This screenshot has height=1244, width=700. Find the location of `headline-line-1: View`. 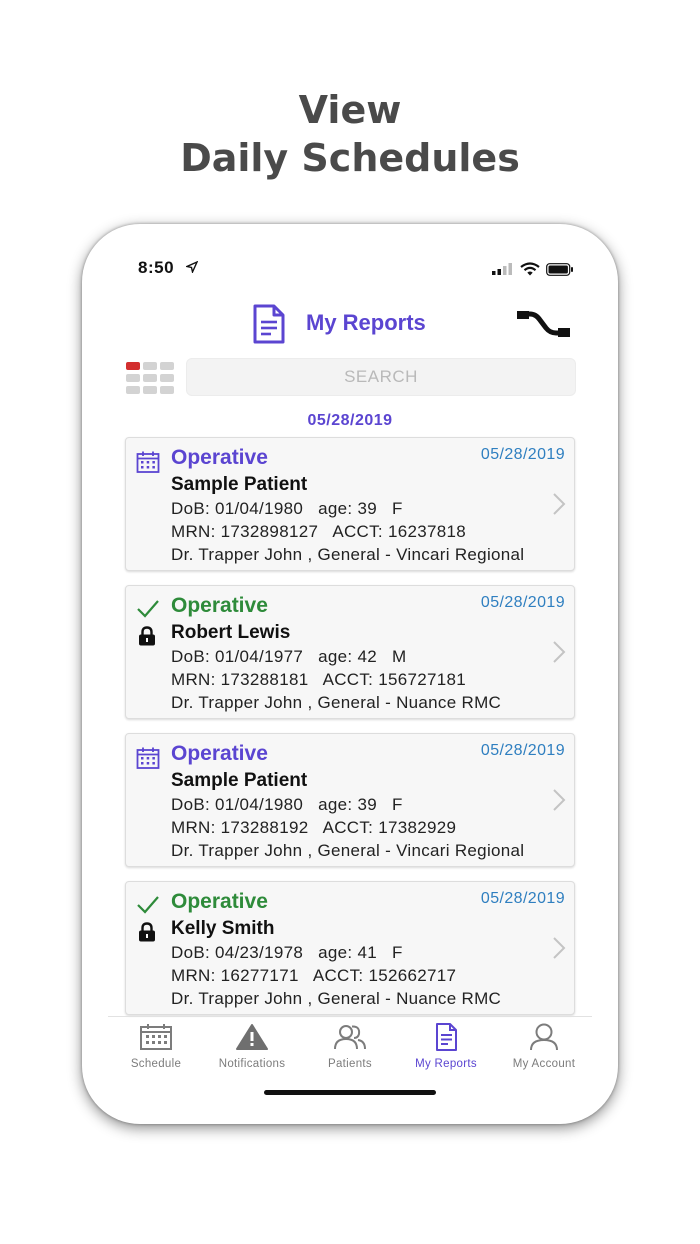

headline-line-1: View is located at coordinates (350, 110).